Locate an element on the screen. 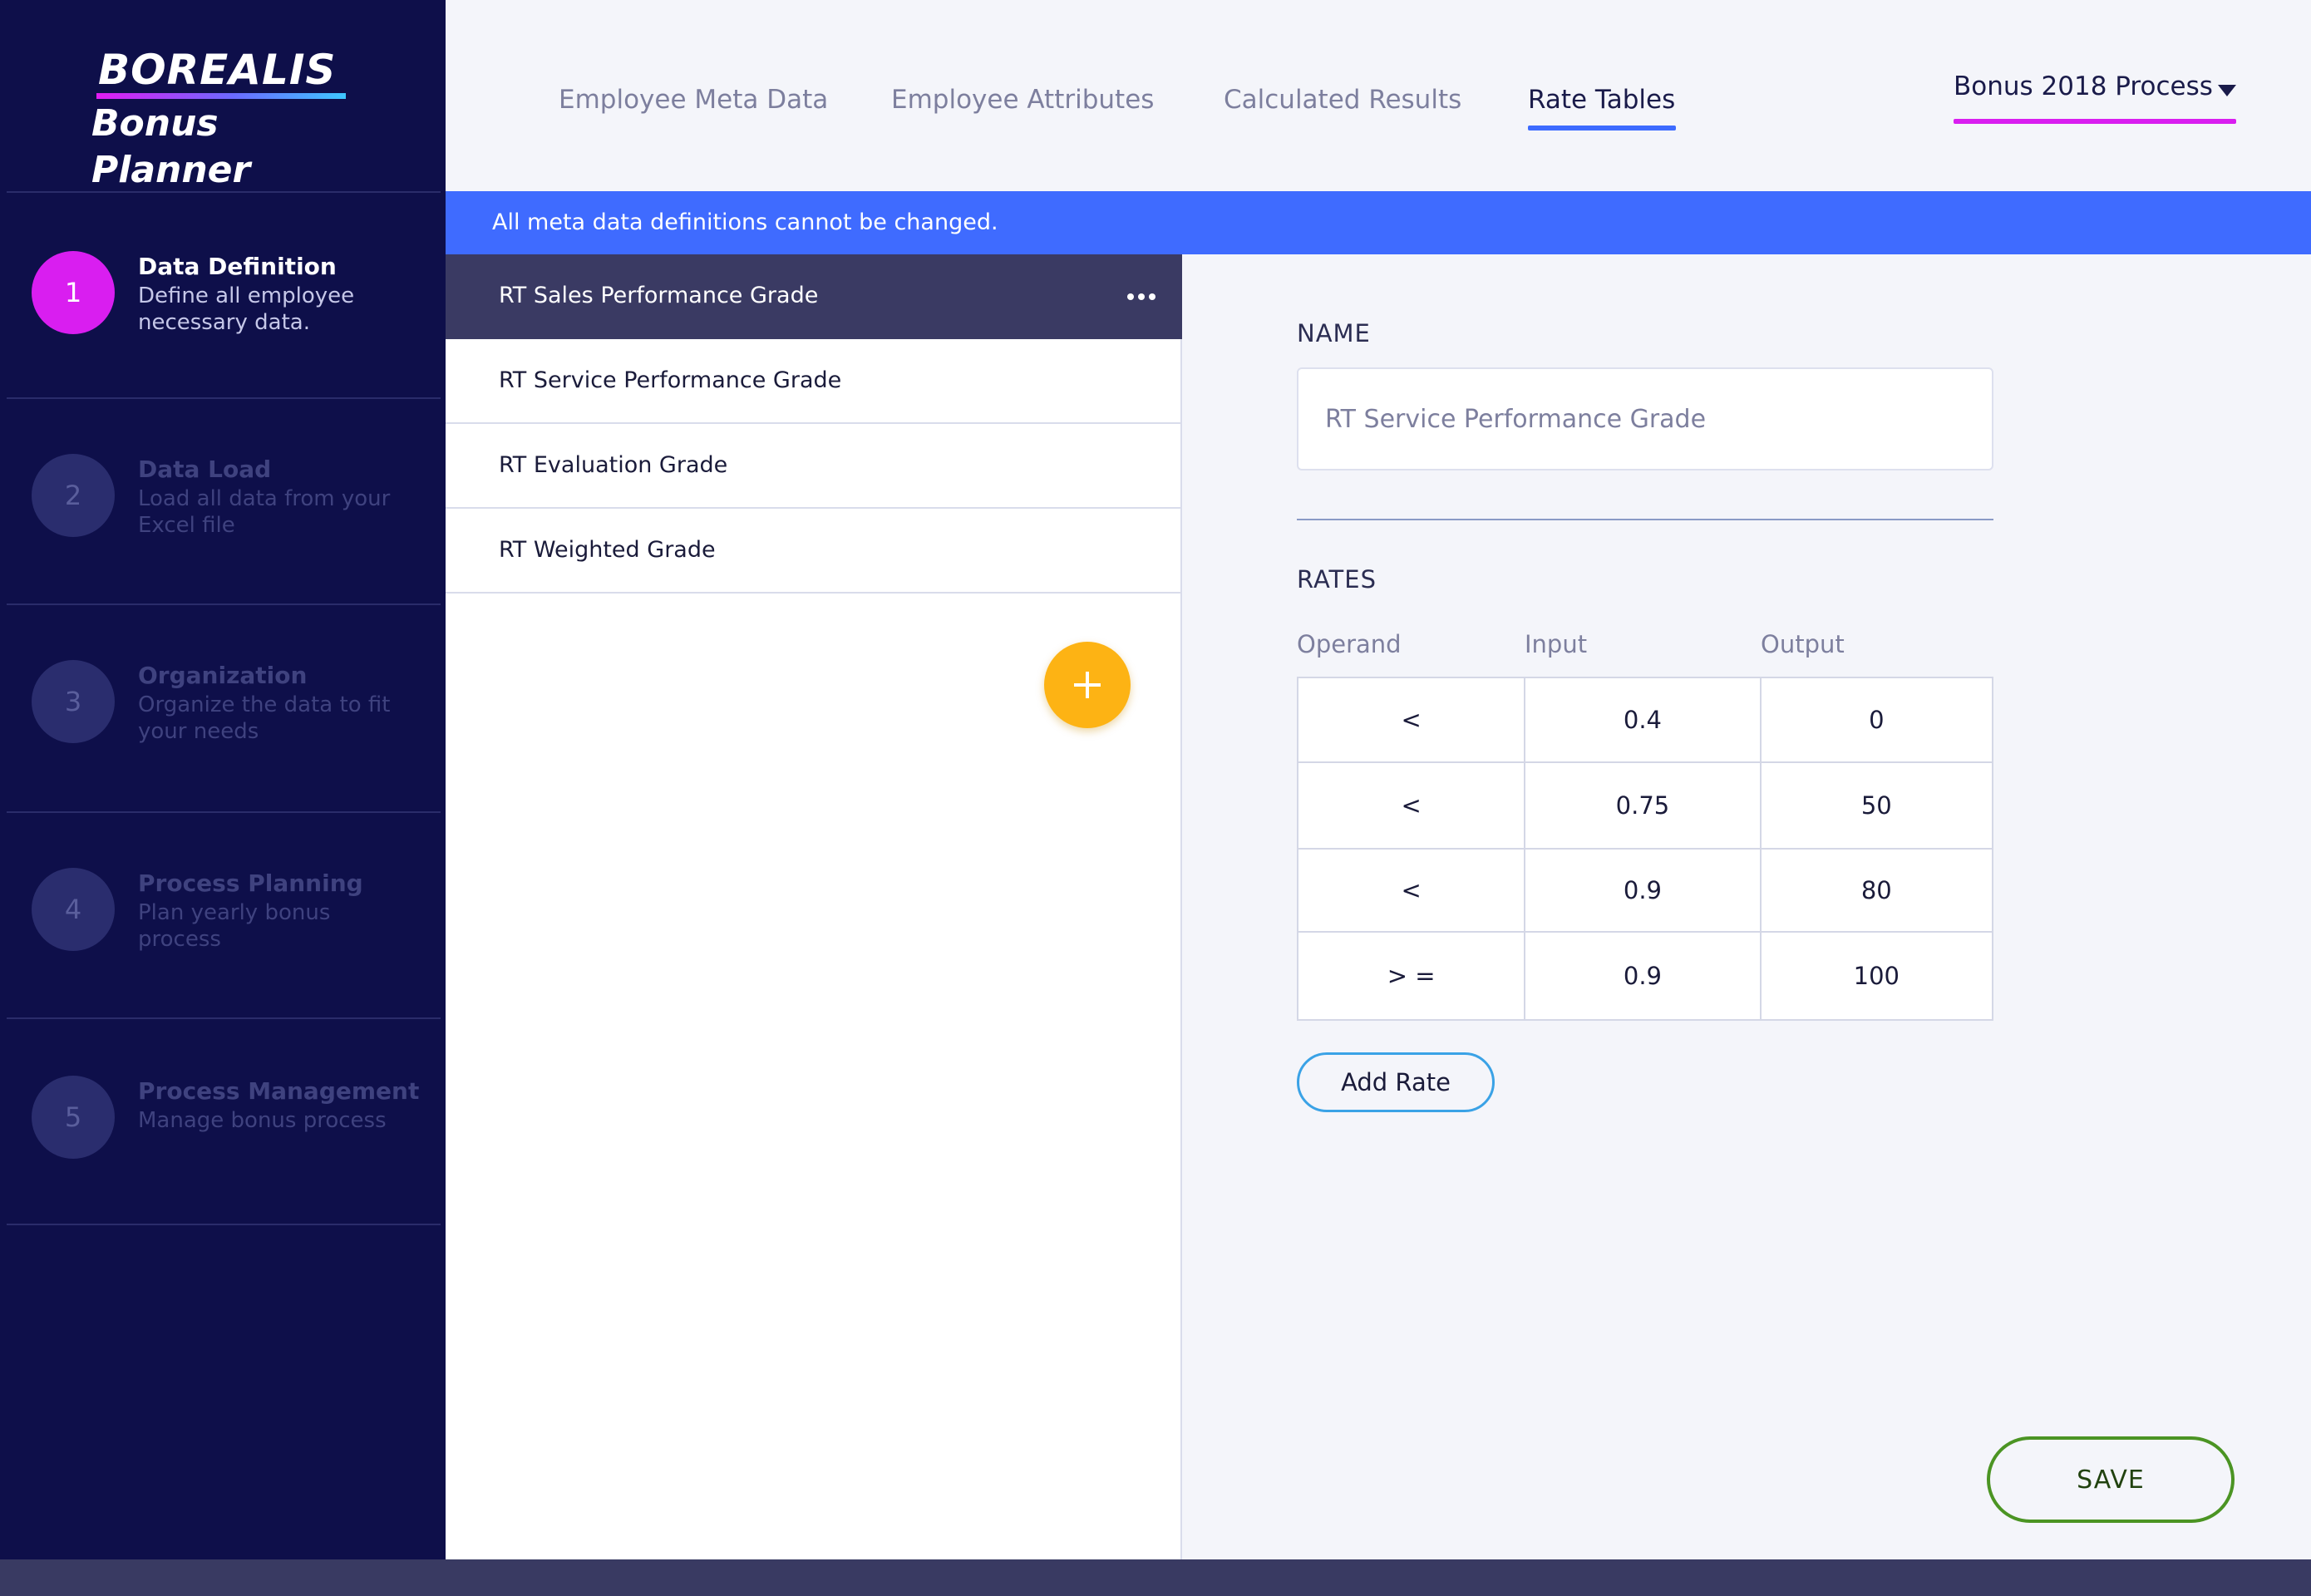 The image size is (2311, 1596). list-item-label: RT Service Performance Grade is located at coordinates (671, 380).